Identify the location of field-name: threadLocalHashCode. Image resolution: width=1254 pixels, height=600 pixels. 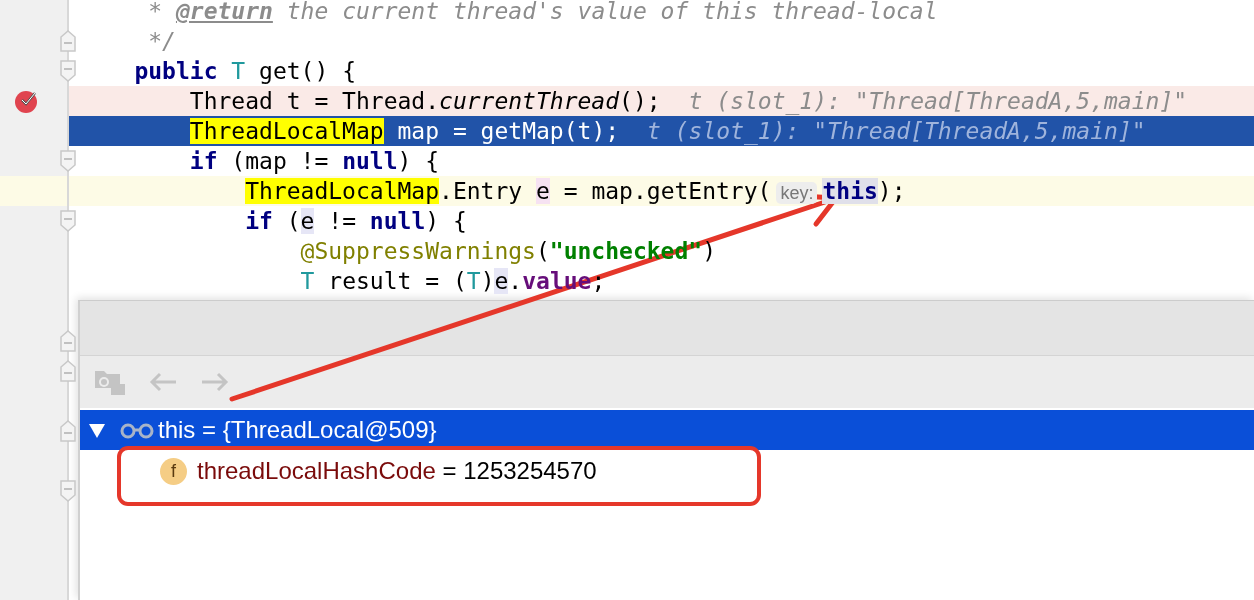
(316, 471).